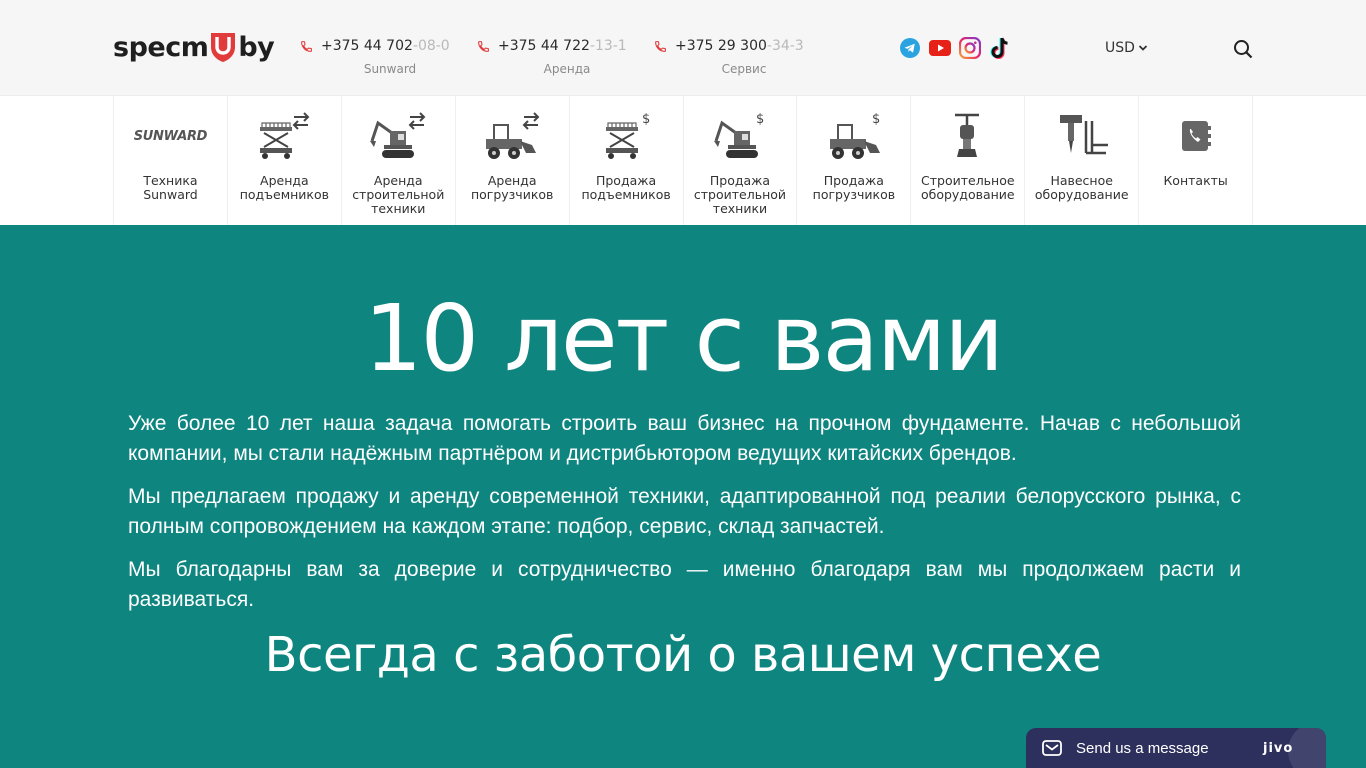  What do you see at coordinates (608, 46) in the screenshot?
I see `phone-number-tail: -13-1` at bounding box center [608, 46].